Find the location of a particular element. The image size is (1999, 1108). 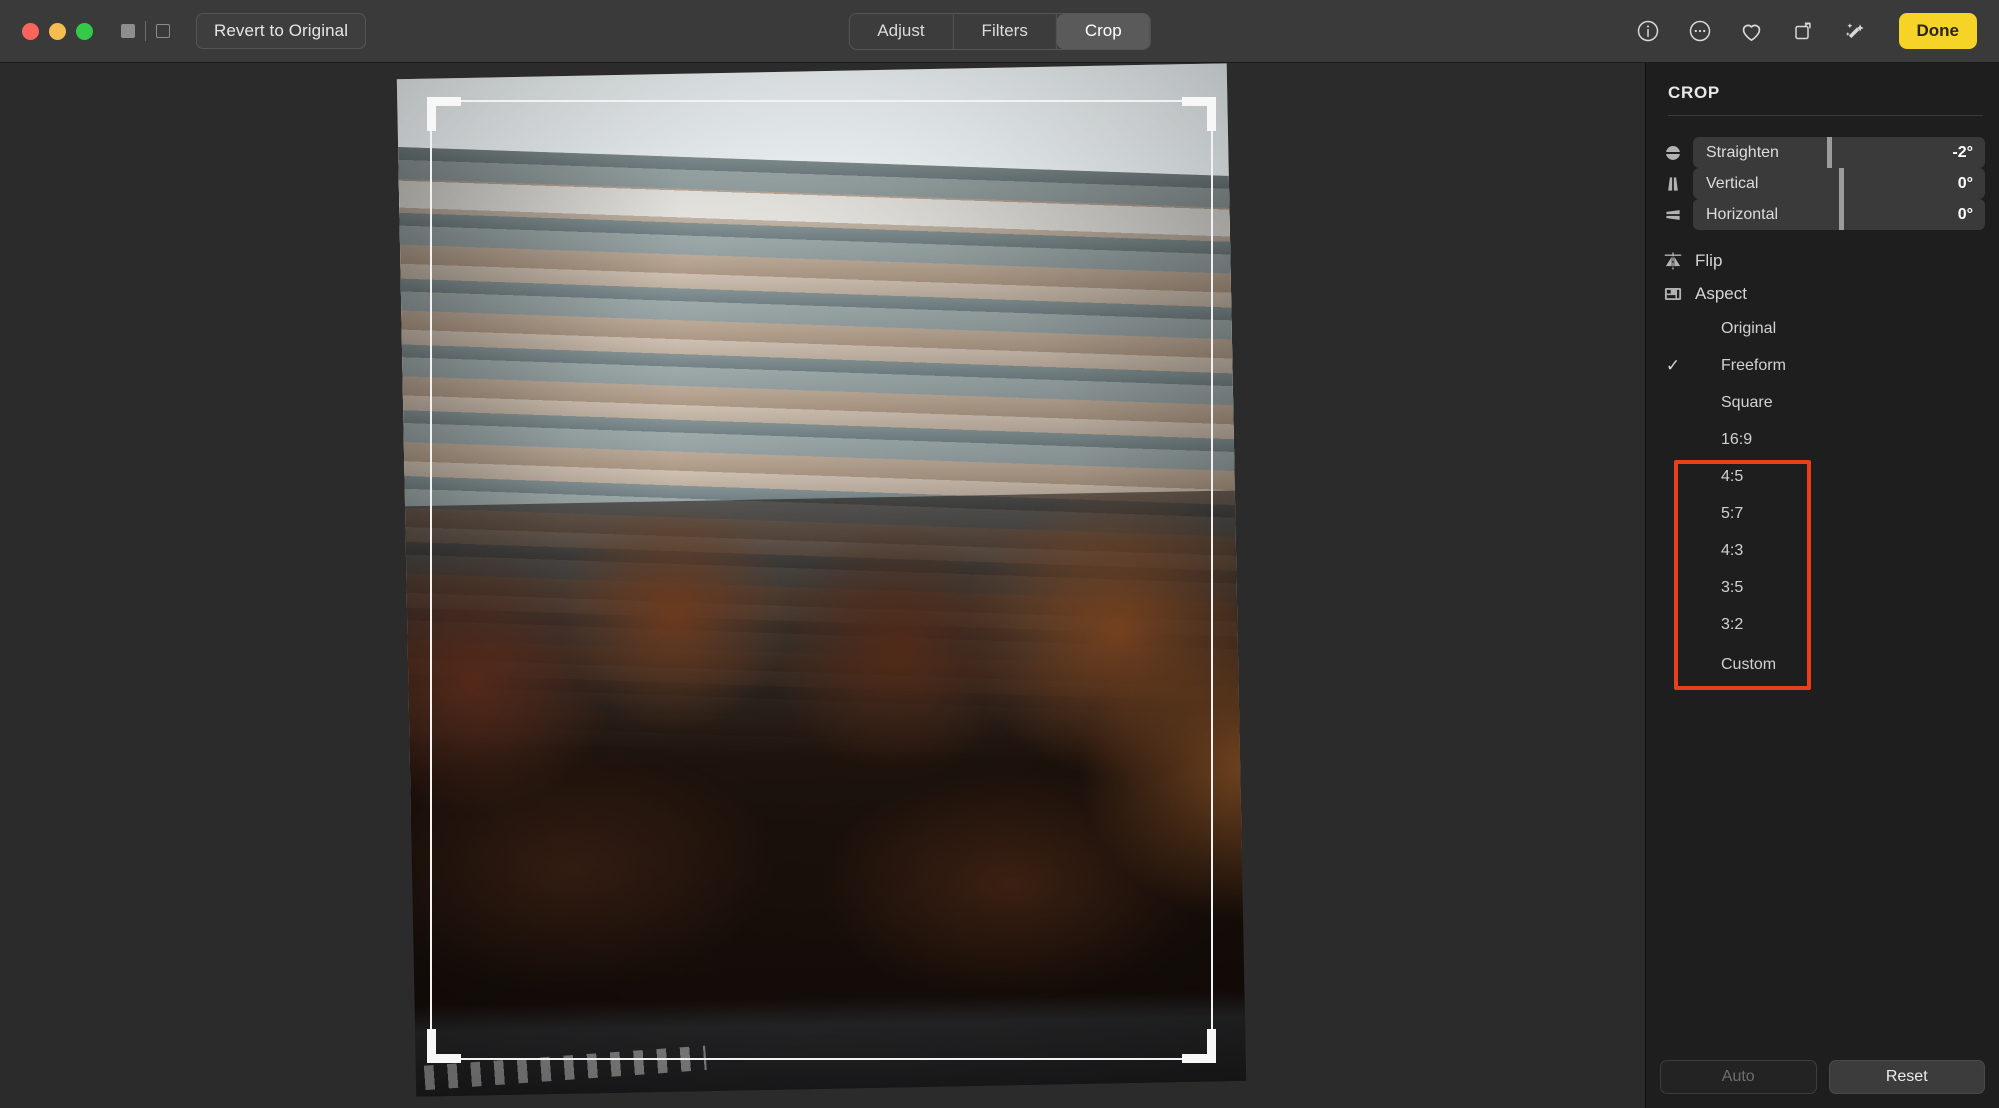

toolbar-actions: Done is located at coordinates (1806, 31).